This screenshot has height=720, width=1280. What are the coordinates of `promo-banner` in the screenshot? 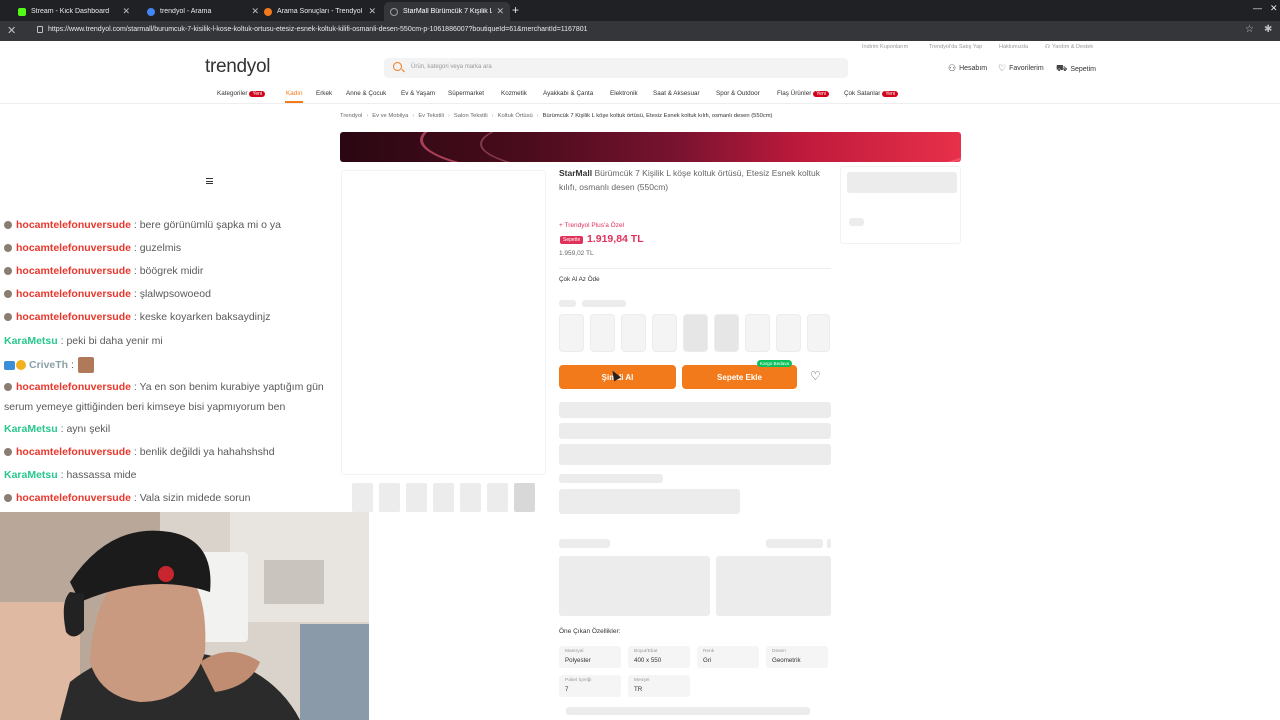 It's located at (650, 147).